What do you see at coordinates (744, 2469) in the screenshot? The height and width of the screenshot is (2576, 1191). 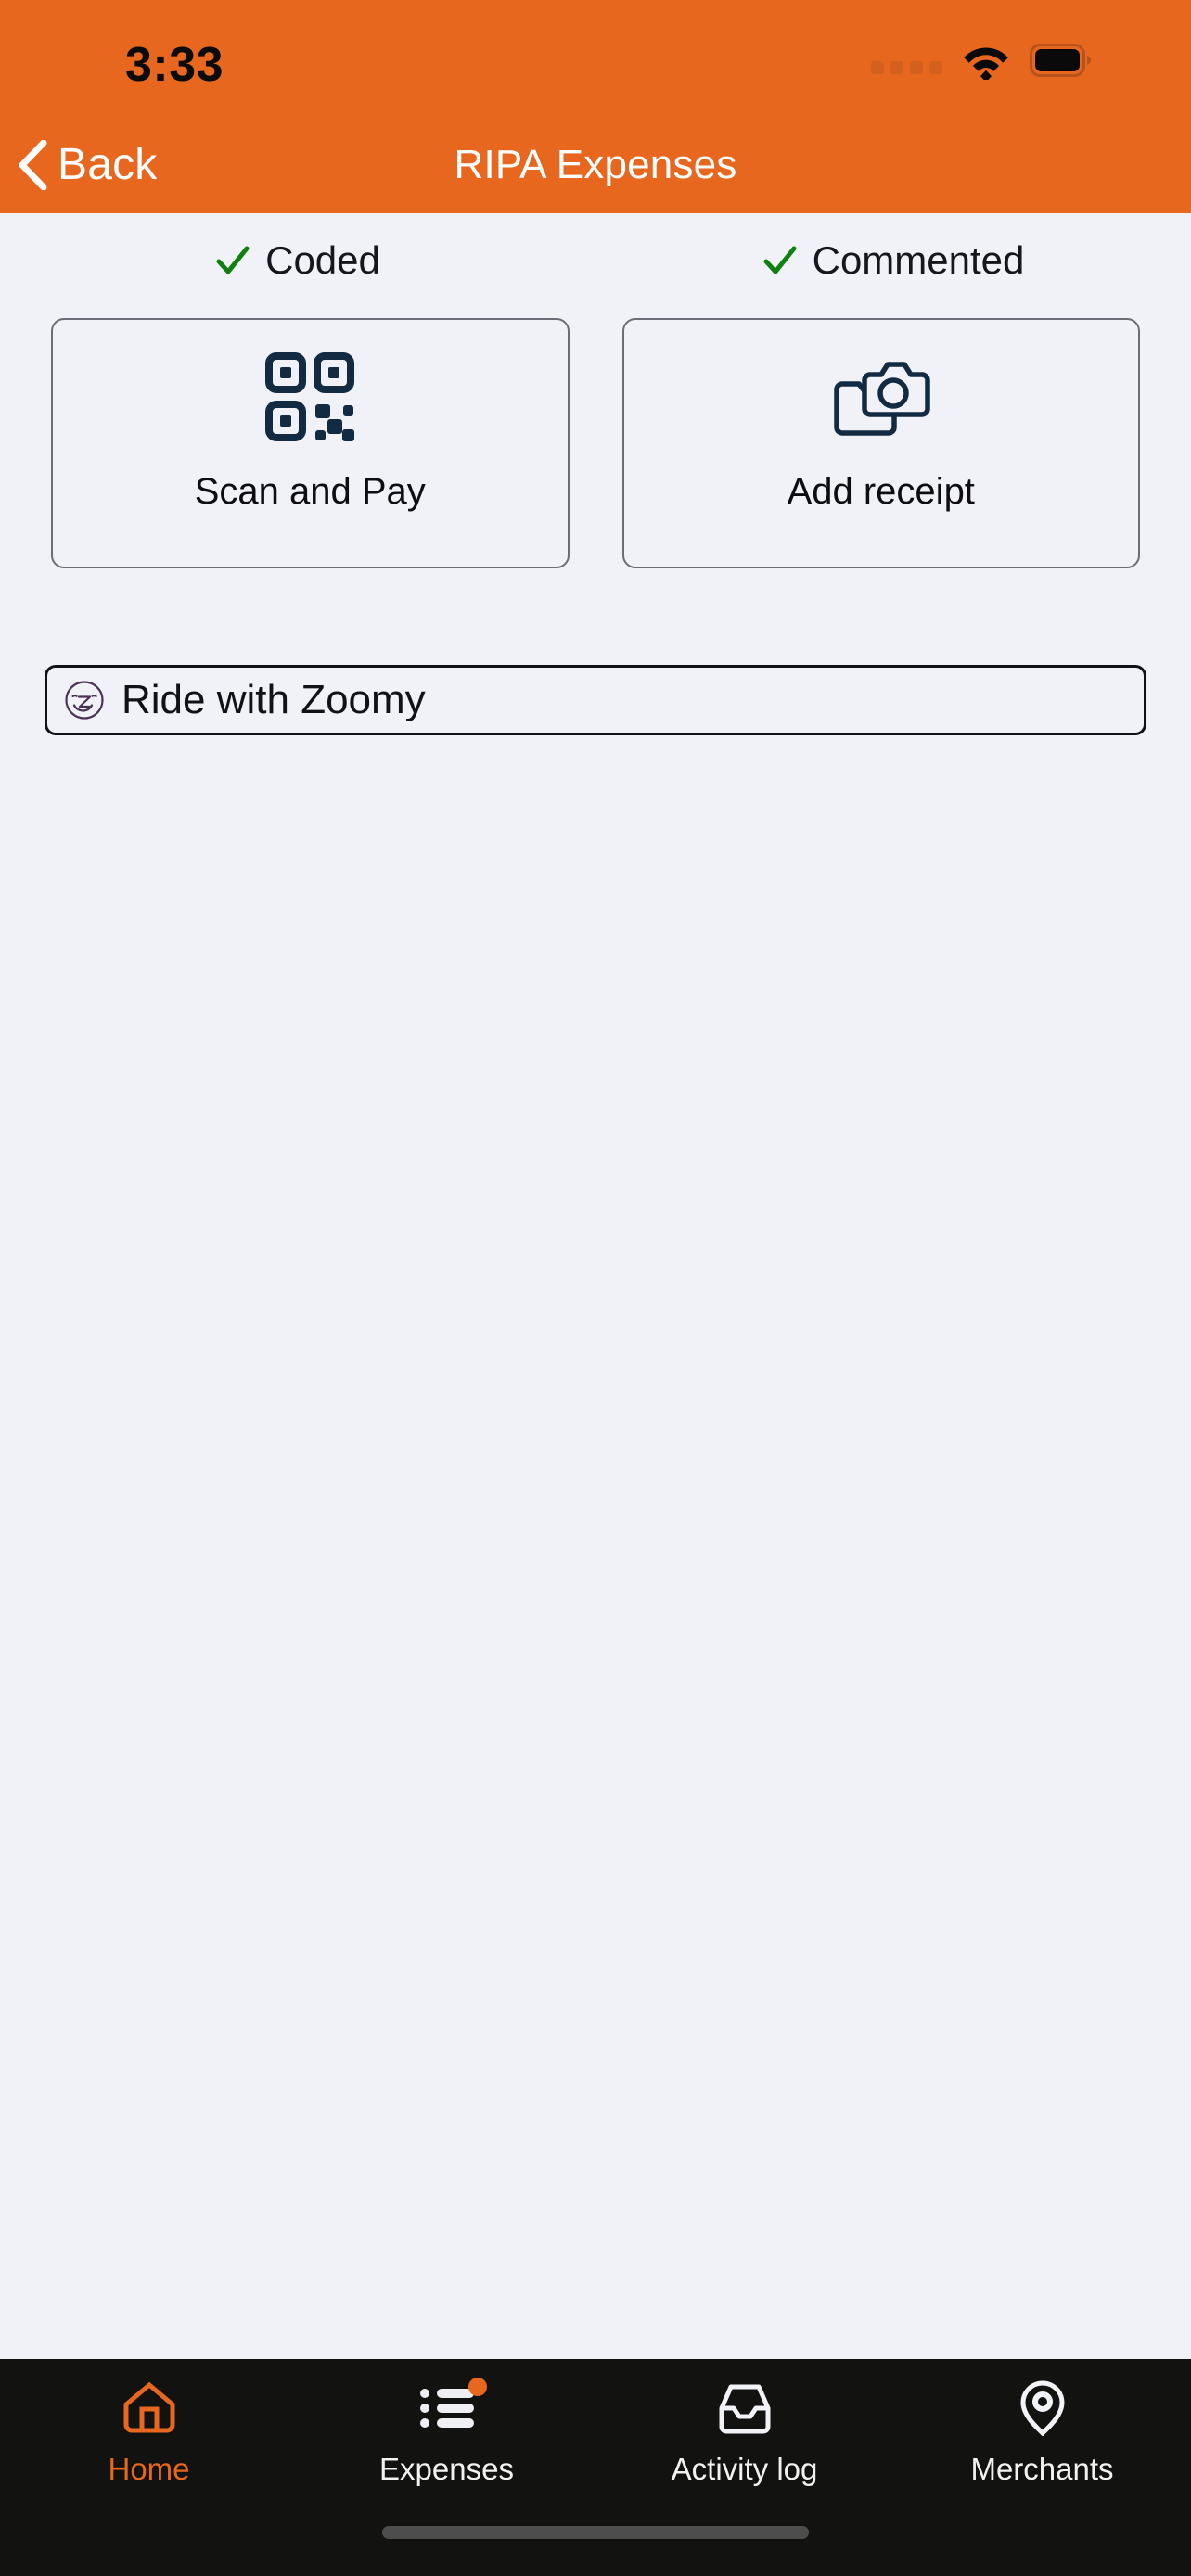 I see `tab-activity-log-label: Activity log` at bounding box center [744, 2469].